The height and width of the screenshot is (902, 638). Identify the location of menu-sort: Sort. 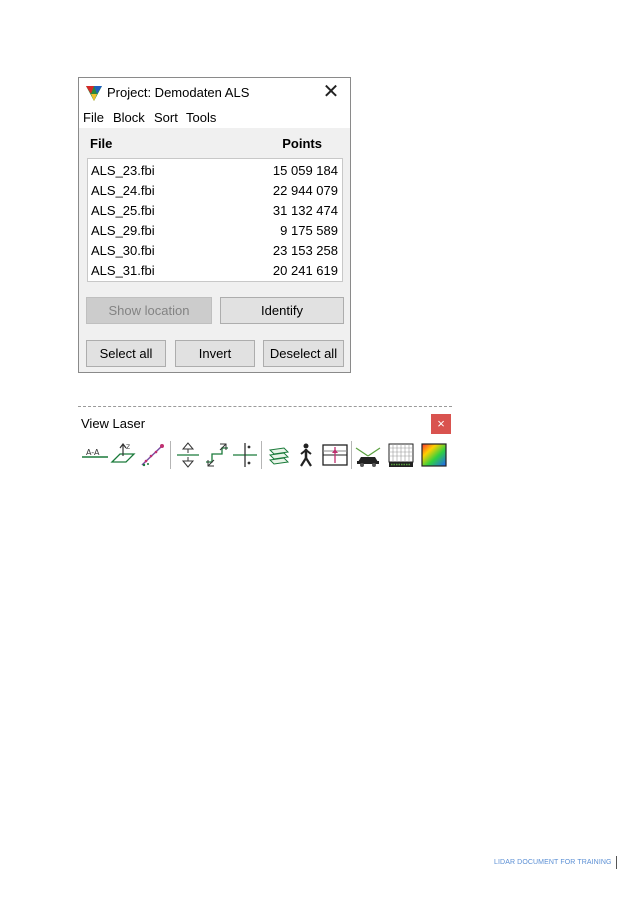
(166, 117).